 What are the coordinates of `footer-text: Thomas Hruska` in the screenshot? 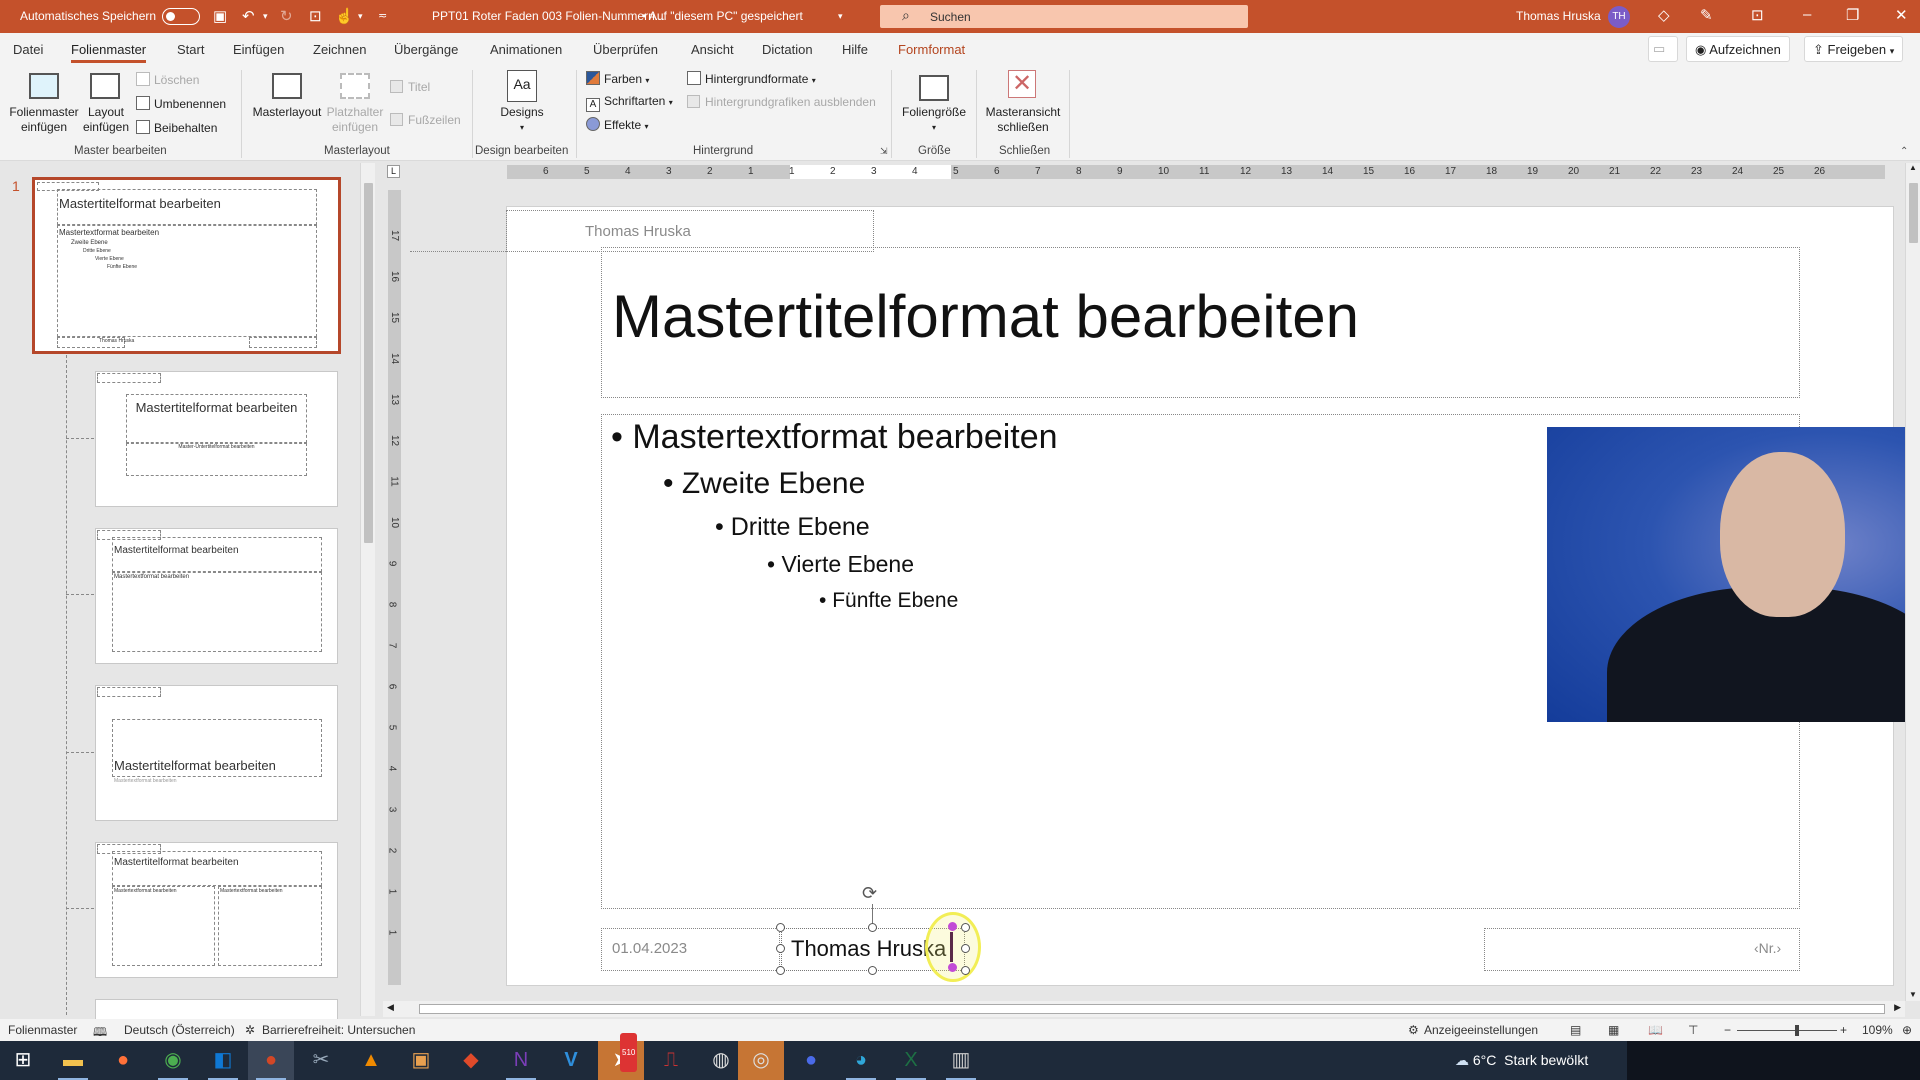 It's located at (868, 949).